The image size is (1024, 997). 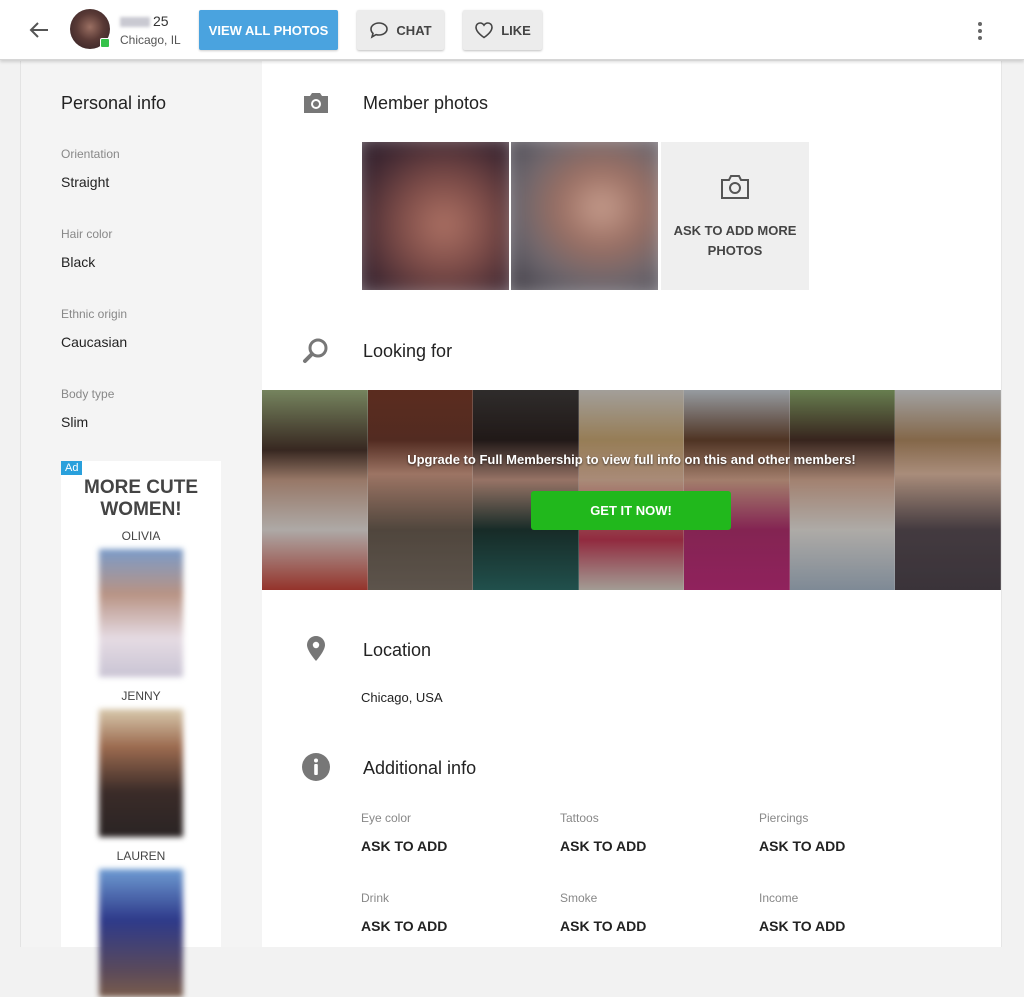 What do you see at coordinates (414, 30) in the screenshot?
I see `chat-label: CHAT` at bounding box center [414, 30].